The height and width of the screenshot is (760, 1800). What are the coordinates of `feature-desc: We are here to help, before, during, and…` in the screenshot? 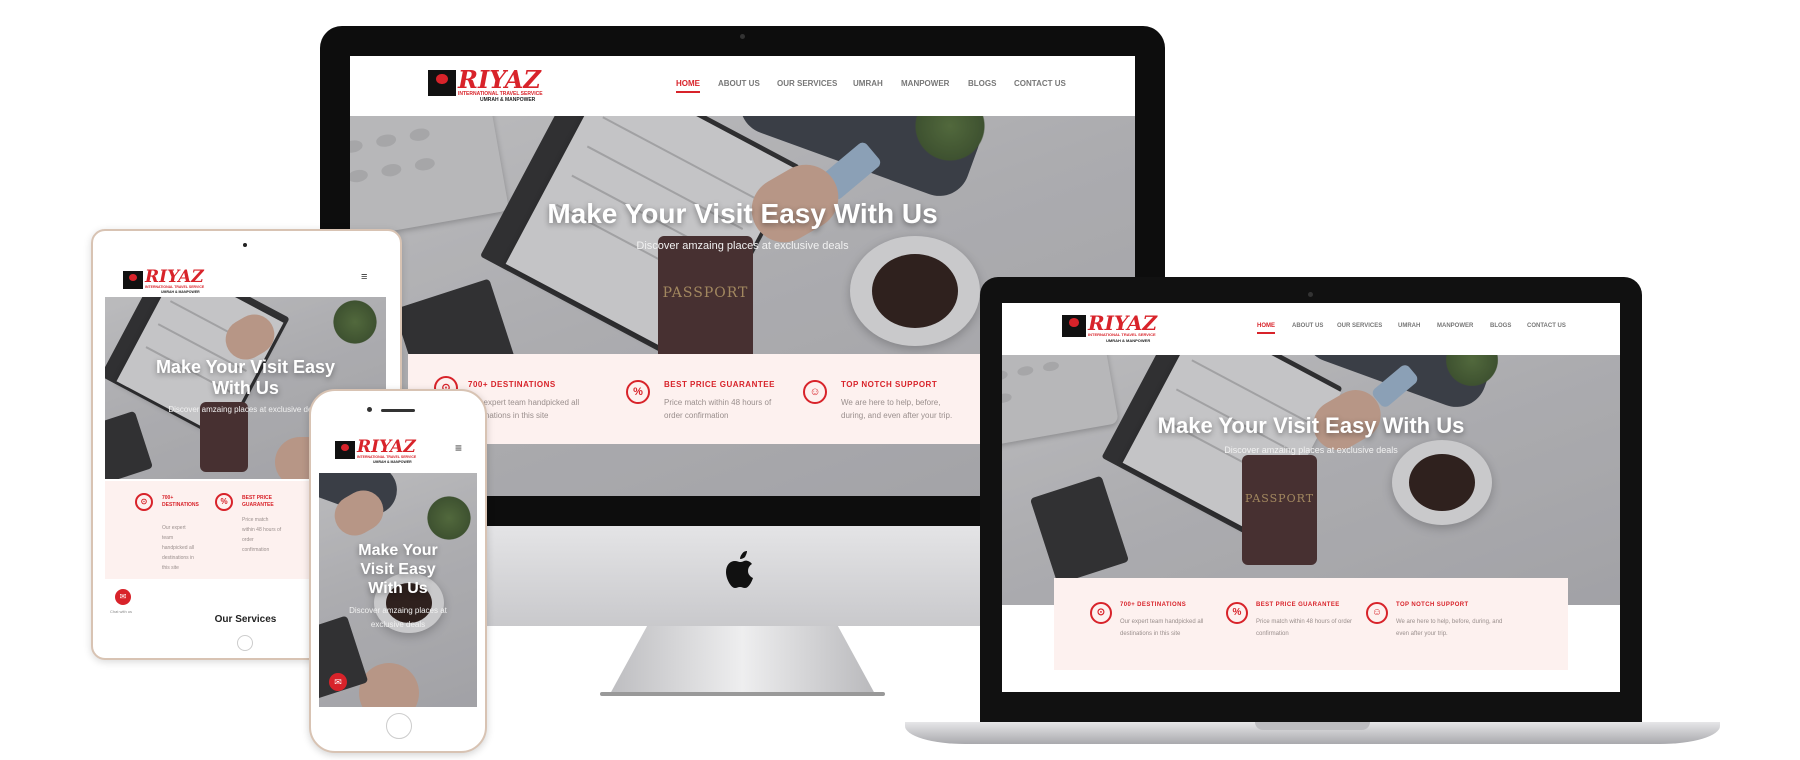 It's located at (1449, 628).